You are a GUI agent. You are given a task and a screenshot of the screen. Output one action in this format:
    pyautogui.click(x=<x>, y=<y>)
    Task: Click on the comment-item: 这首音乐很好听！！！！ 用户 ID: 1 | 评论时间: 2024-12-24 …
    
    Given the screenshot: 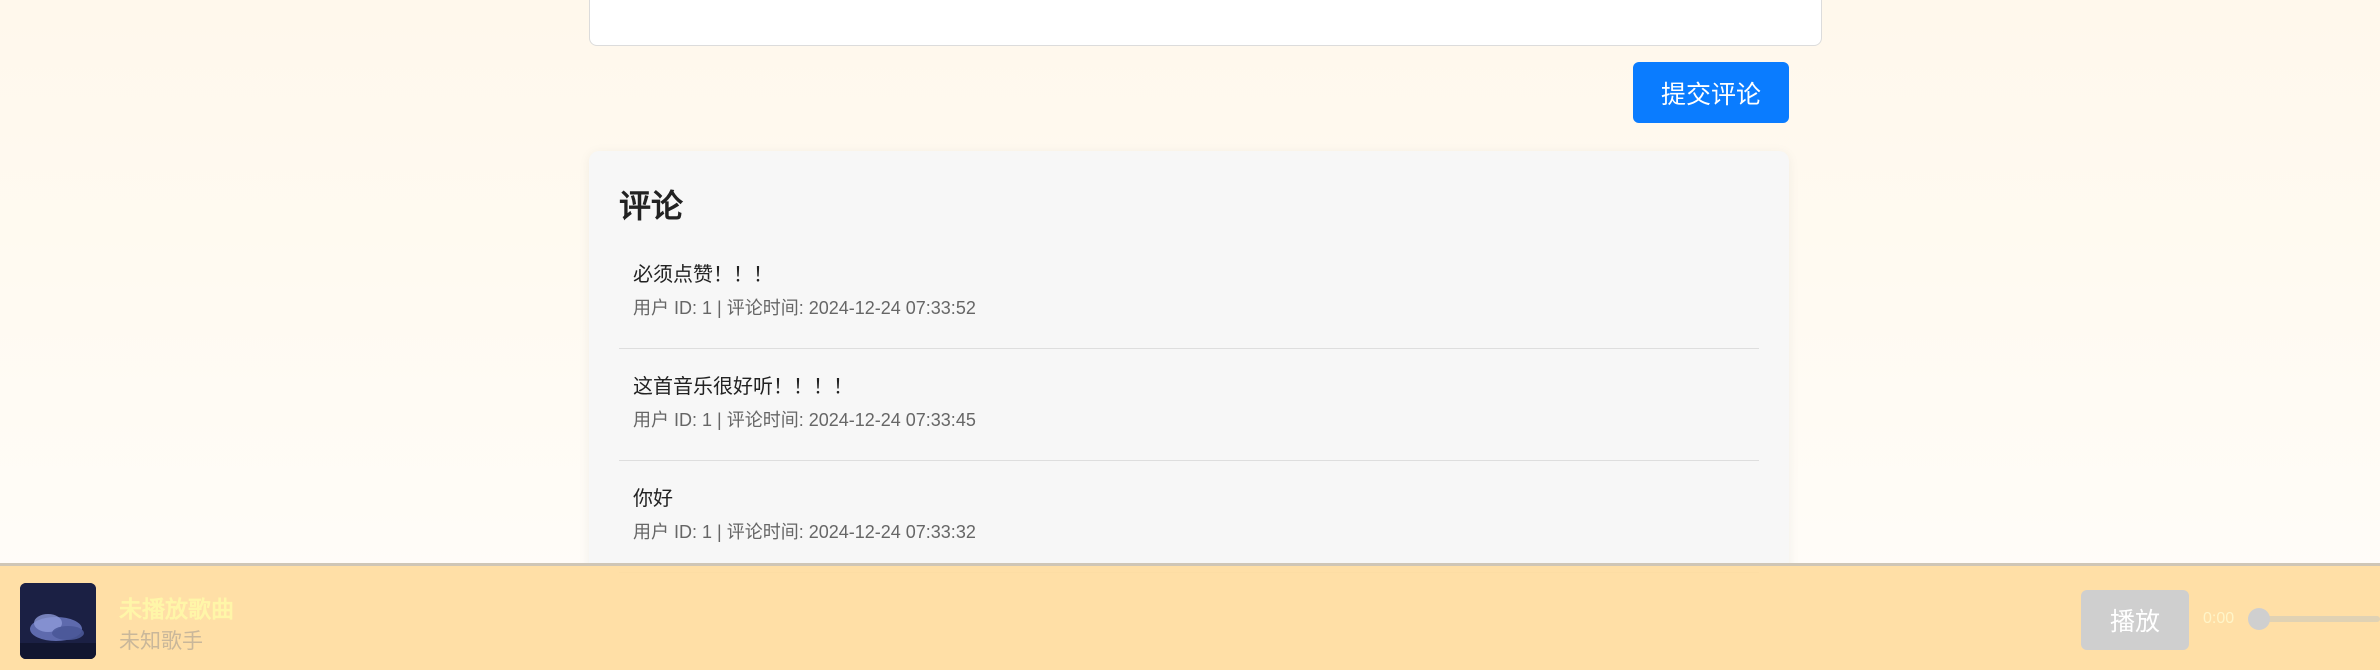 What is the action you would take?
    pyautogui.click(x=1189, y=414)
    